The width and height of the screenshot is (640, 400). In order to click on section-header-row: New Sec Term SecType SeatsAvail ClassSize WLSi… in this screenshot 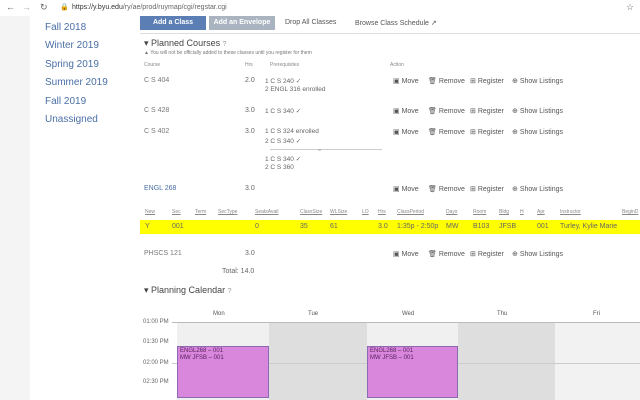, I will do `click(390, 213)`.